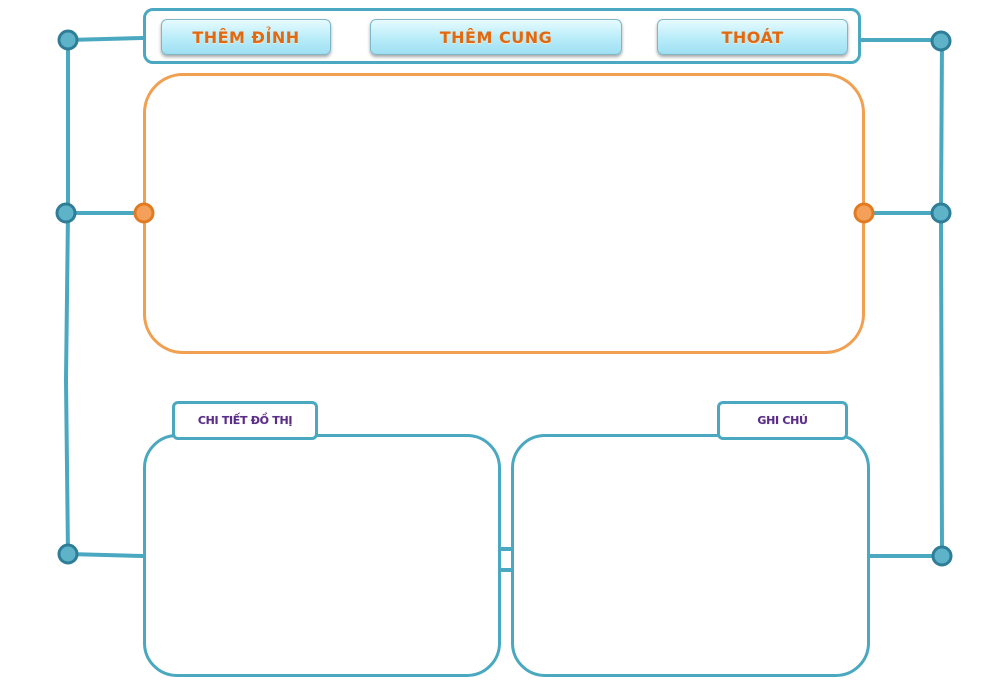 The width and height of the screenshot is (1002, 683). Describe the element at coordinates (105, 555) in the screenshot. I see `wire-bottom-left` at that location.